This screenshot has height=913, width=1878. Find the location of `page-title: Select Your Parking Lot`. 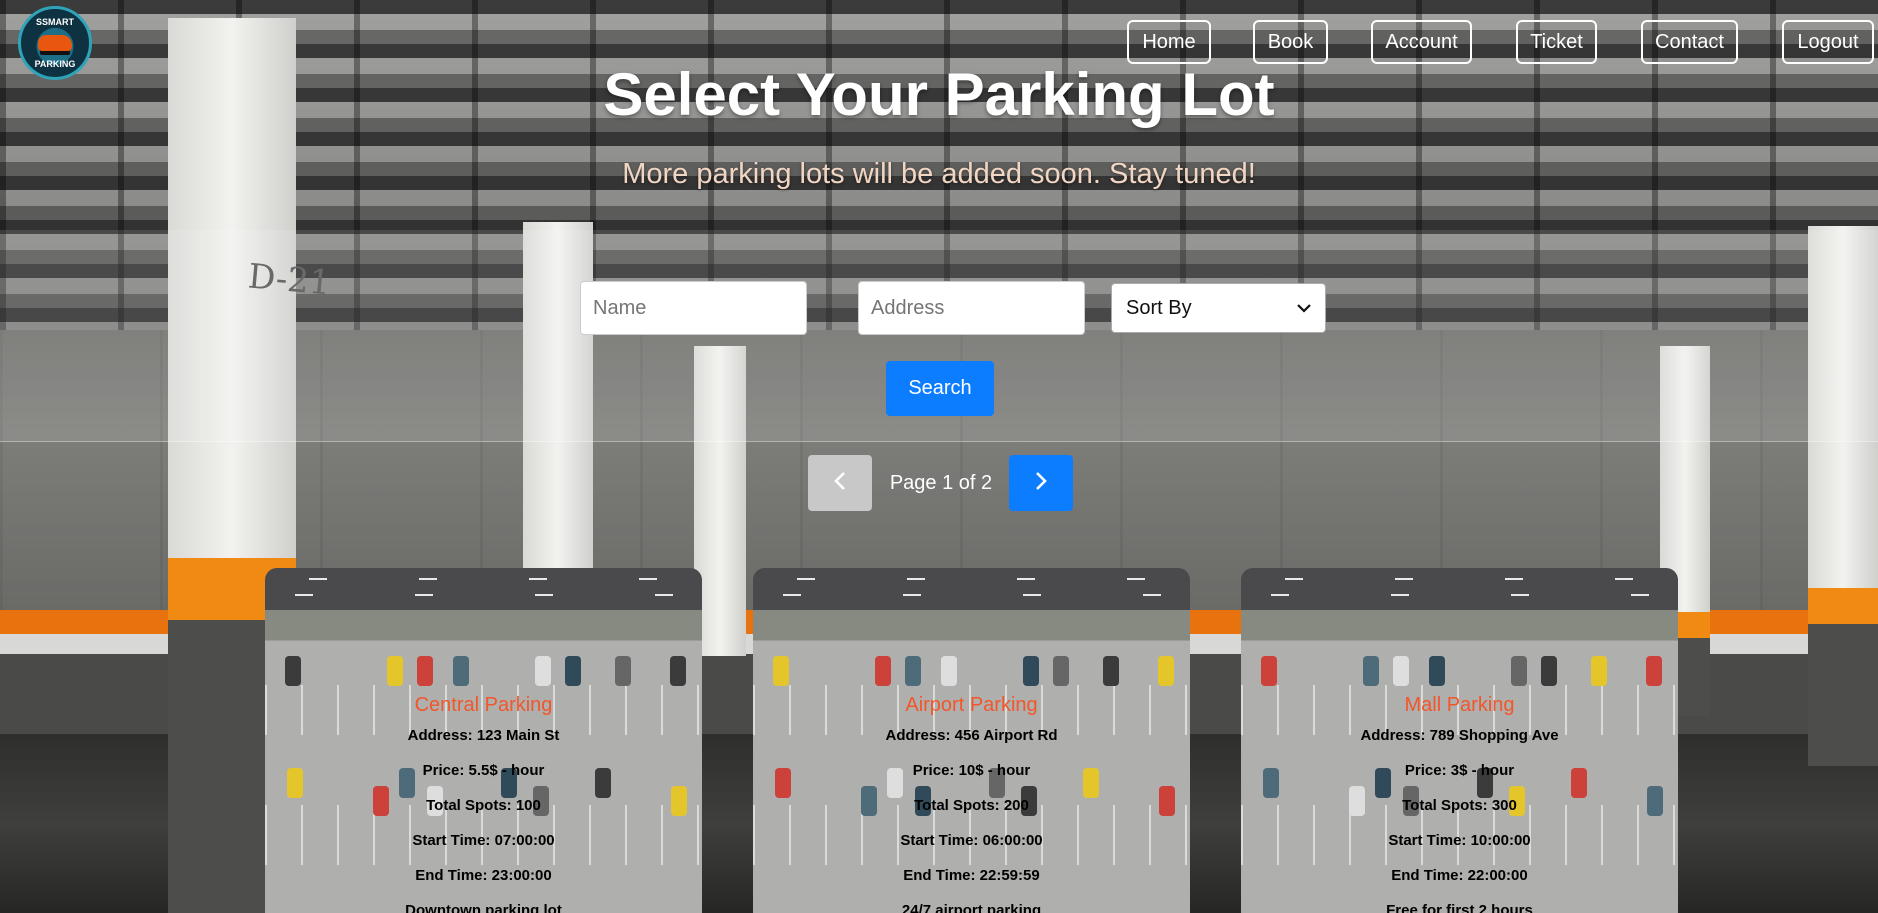

page-title: Select Your Parking Lot is located at coordinates (939, 94).